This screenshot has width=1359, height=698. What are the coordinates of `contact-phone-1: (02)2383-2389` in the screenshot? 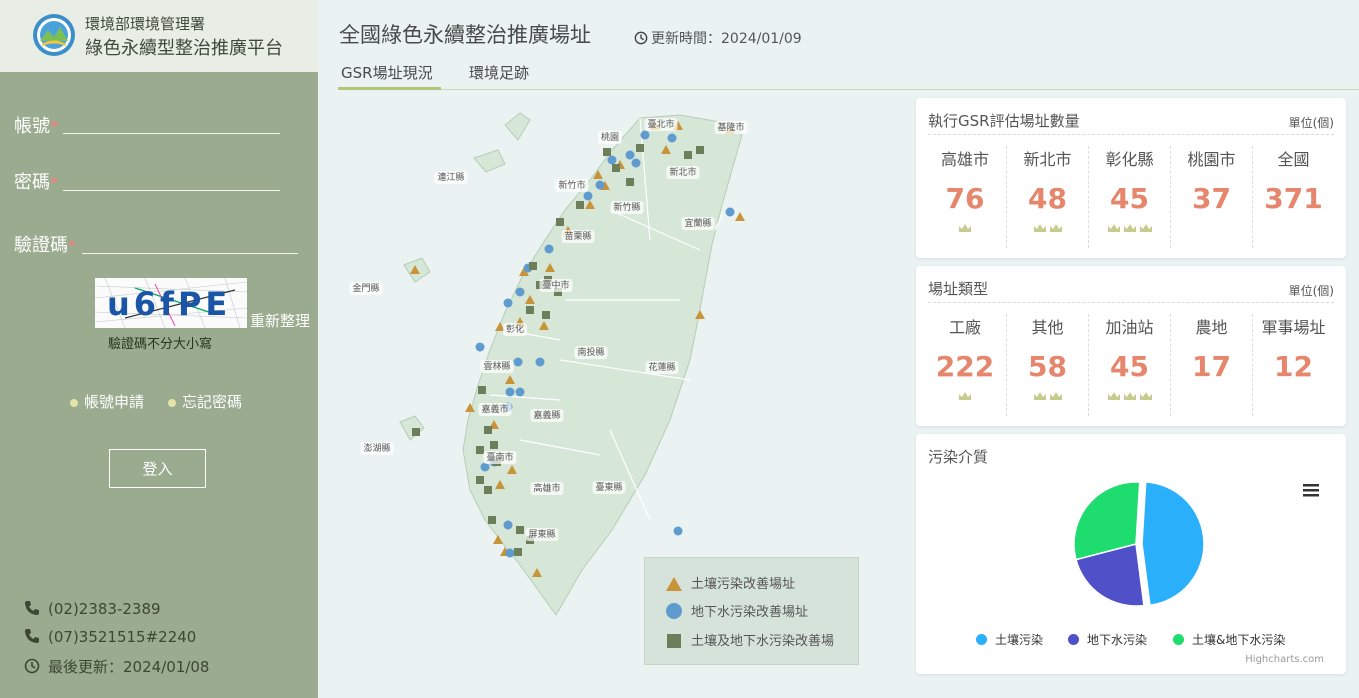 It's located at (92, 609).